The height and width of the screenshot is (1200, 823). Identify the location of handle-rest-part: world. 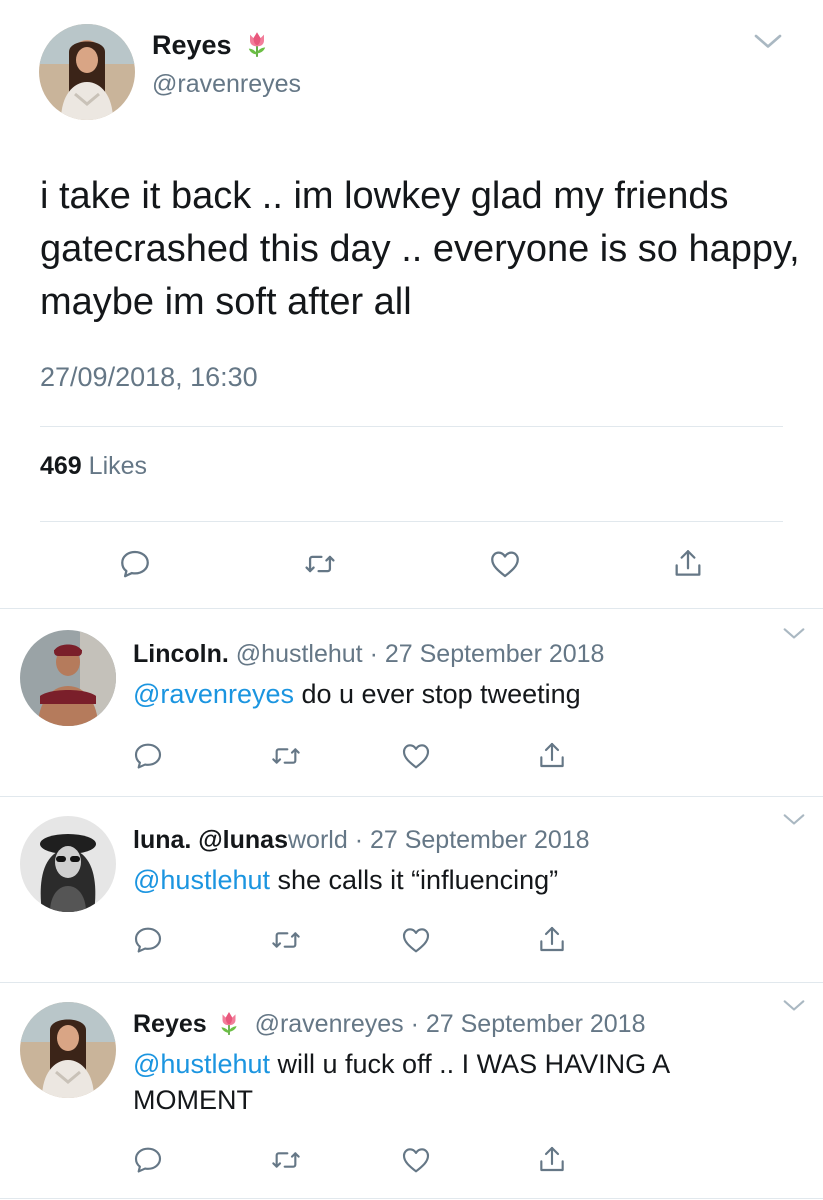
(317, 840).